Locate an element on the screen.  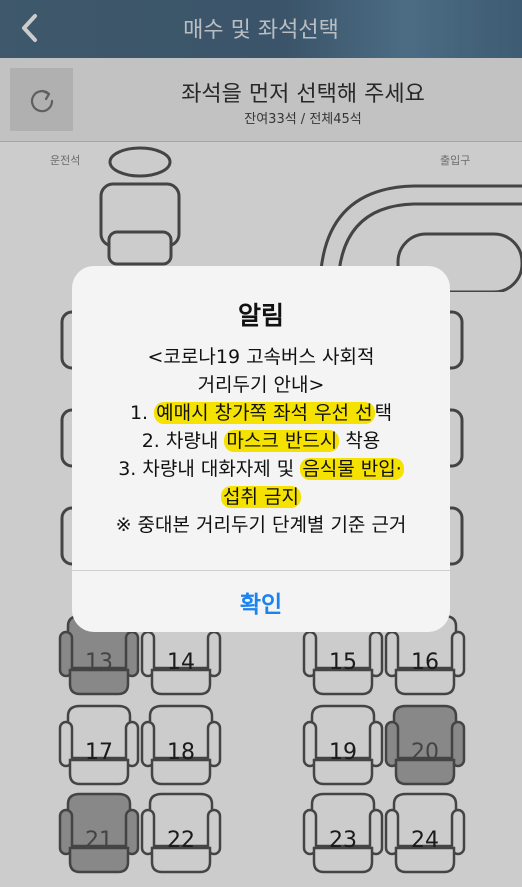
alert-line: 3. 차량내 대화자제 및 음식물 반입· is located at coordinates (261, 467).